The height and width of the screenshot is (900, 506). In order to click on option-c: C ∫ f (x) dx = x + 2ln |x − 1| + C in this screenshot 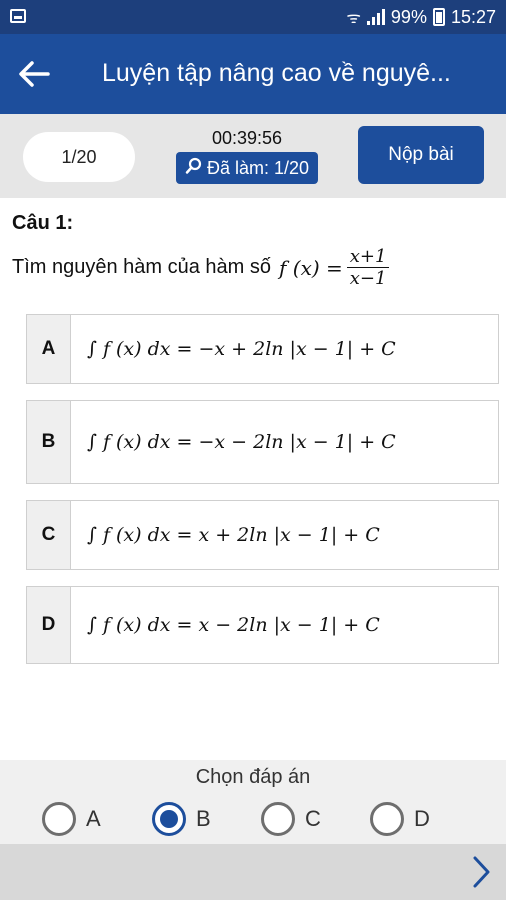, I will do `click(262, 535)`.